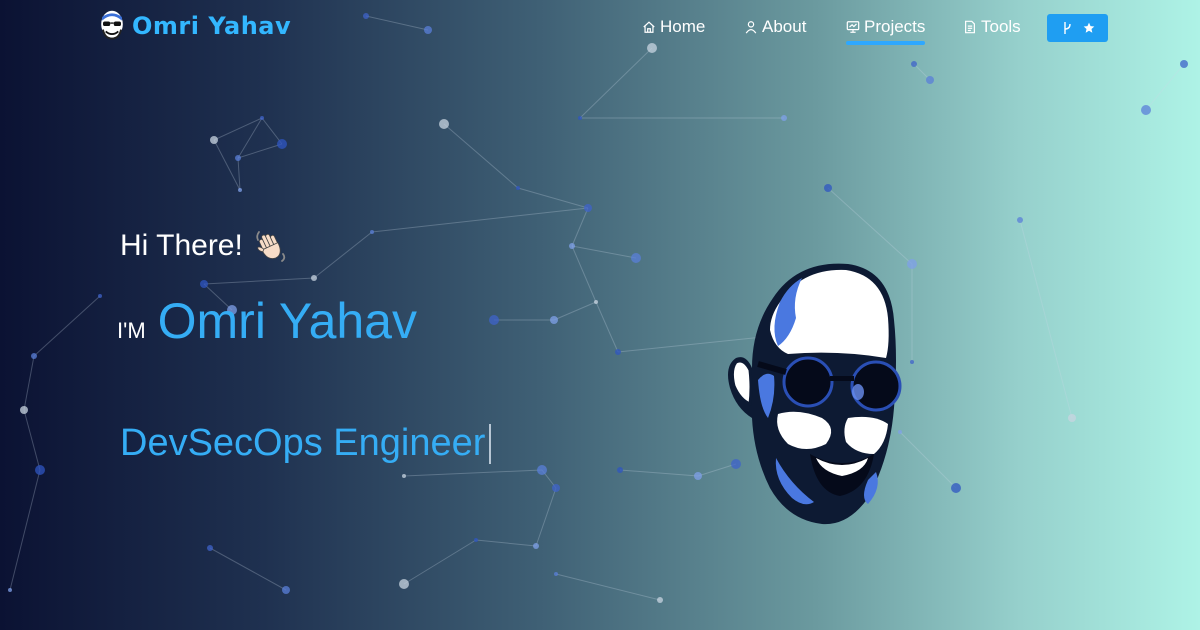  I want to click on brand-link: Omri Yahav, so click(192, 26).